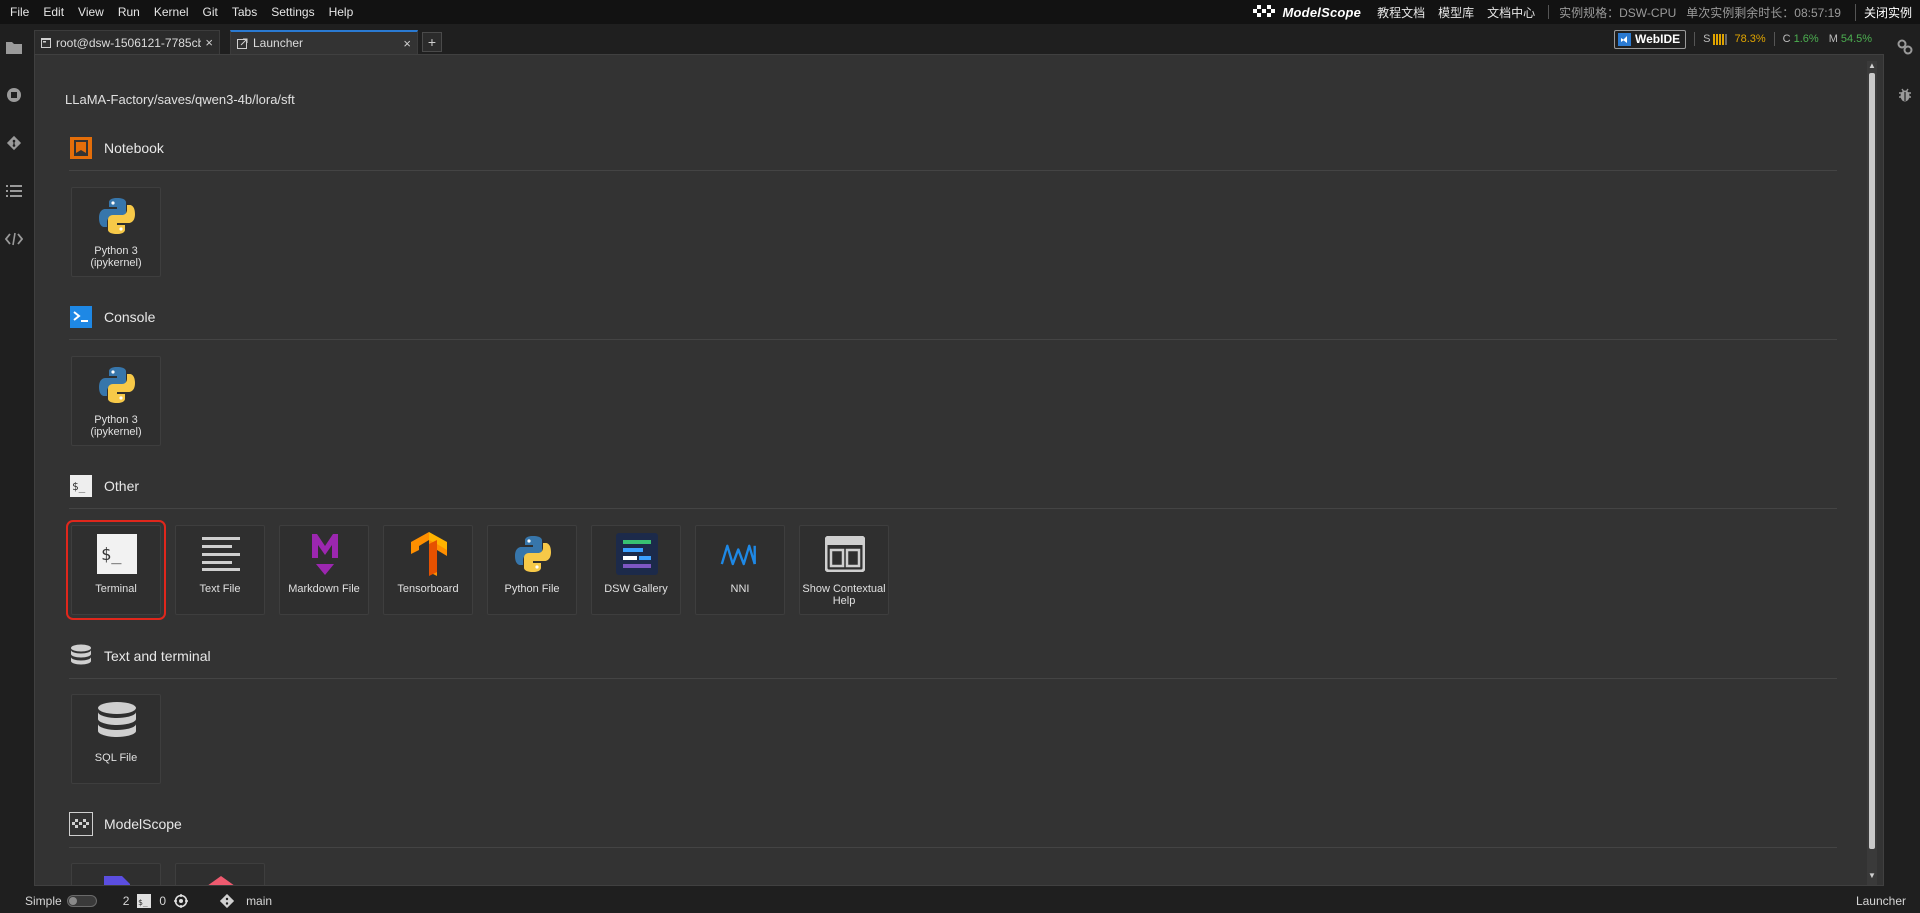  I want to click on menu-settings: Settings, so click(292, 12).